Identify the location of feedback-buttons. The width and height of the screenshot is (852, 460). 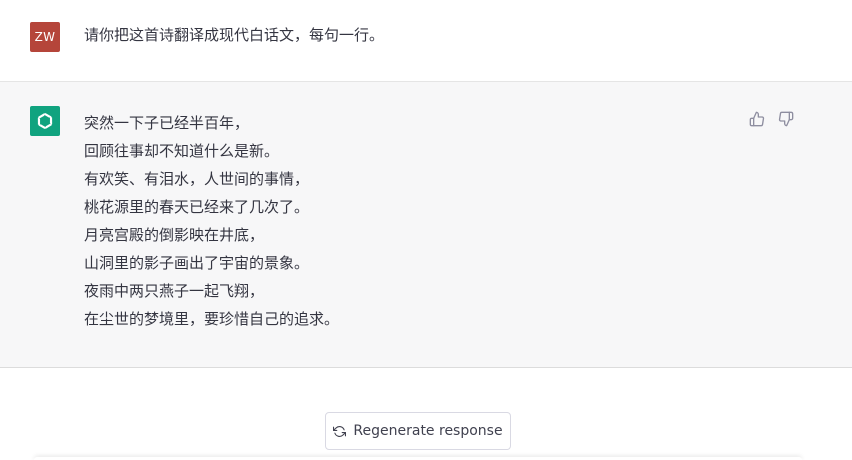
(771, 118).